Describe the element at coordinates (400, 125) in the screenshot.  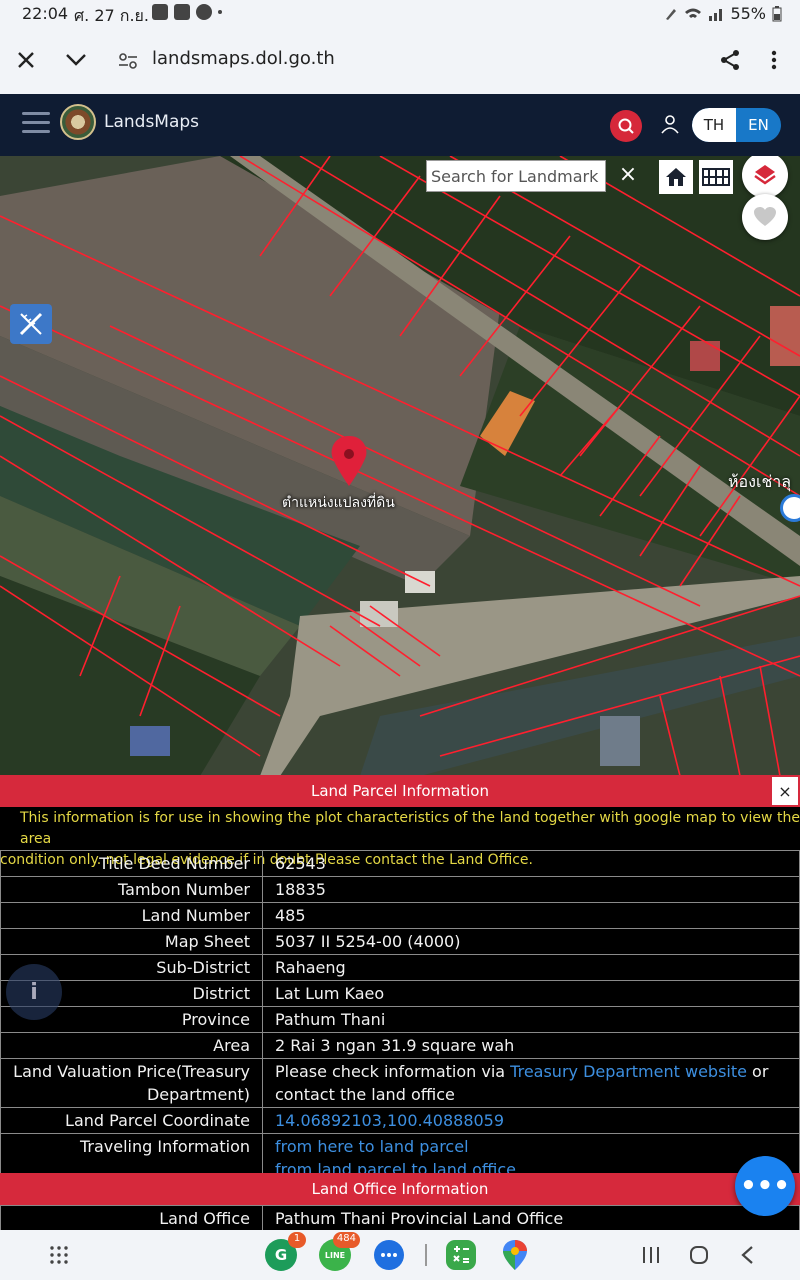
I see `app-header: LandsMaps TH EN` at that location.